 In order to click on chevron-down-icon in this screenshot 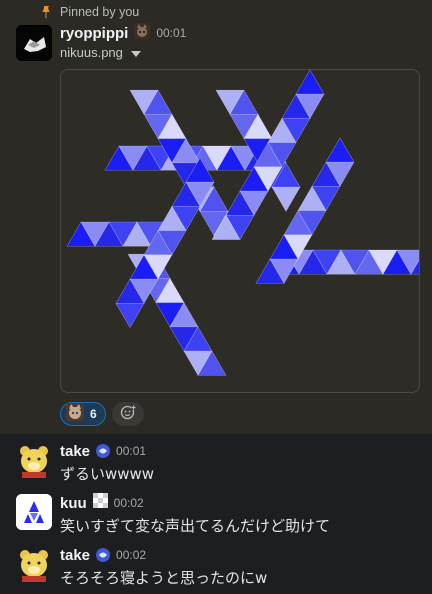, I will do `click(135, 53)`.